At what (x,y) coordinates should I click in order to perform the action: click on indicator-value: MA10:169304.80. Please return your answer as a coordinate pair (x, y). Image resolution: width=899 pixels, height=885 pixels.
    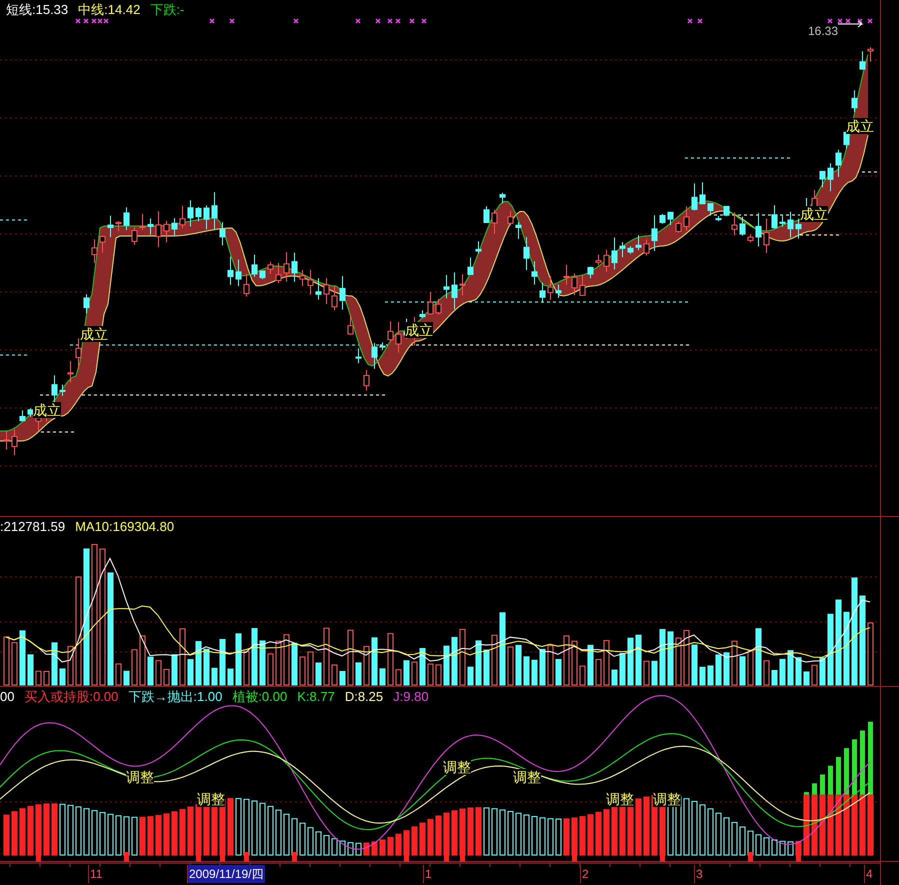
    Looking at the image, I should click on (124, 527).